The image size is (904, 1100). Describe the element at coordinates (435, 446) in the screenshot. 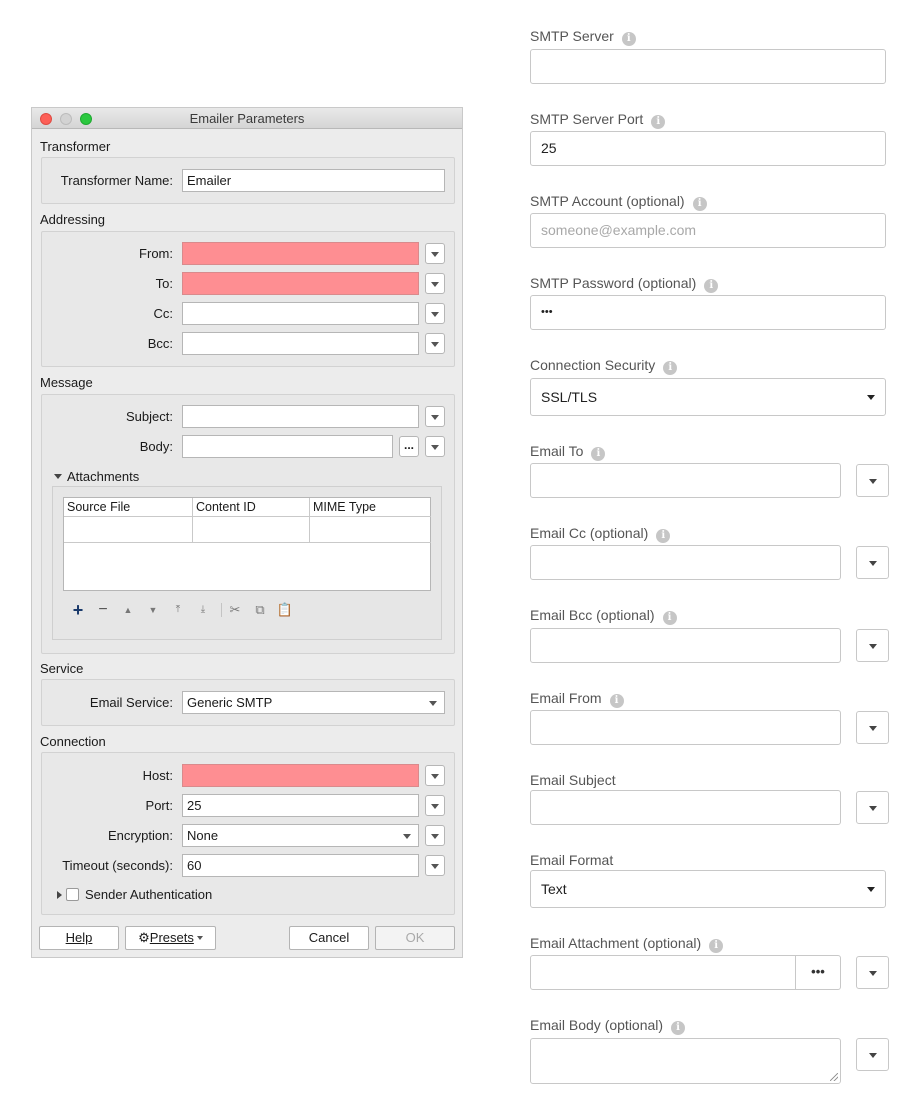

I see `body-dropdown-button` at that location.